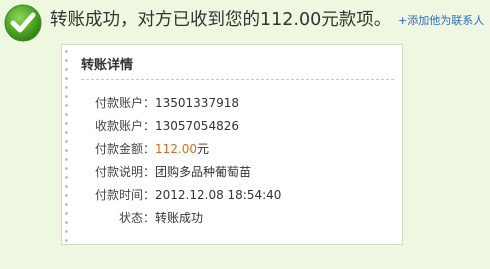  What do you see at coordinates (176, 149) in the screenshot?
I see `amount-value: 112.00` at bounding box center [176, 149].